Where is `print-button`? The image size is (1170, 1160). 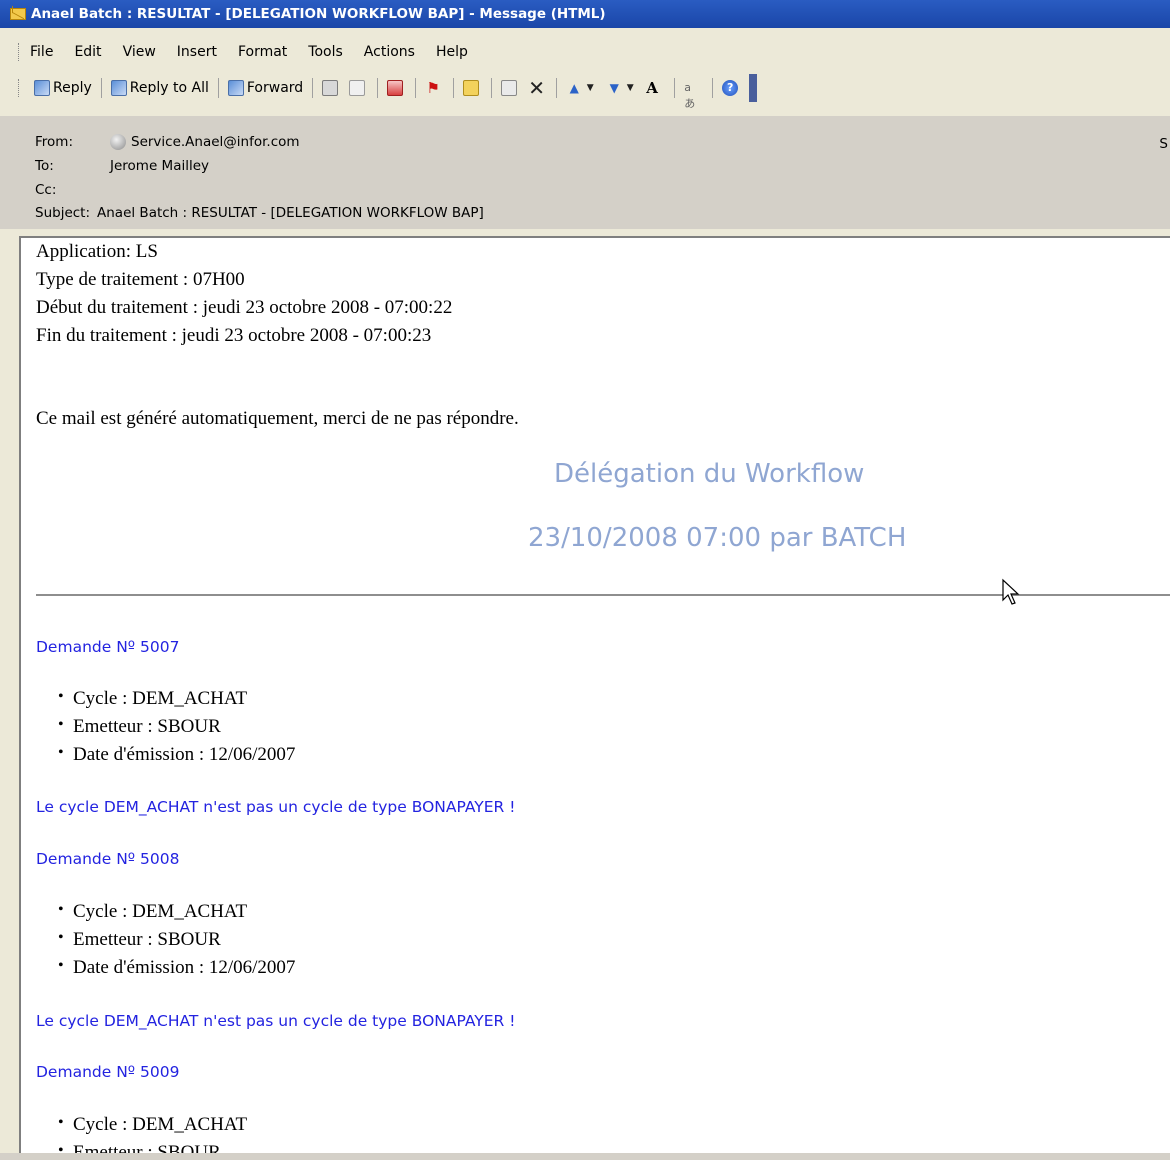 print-button is located at coordinates (331, 88).